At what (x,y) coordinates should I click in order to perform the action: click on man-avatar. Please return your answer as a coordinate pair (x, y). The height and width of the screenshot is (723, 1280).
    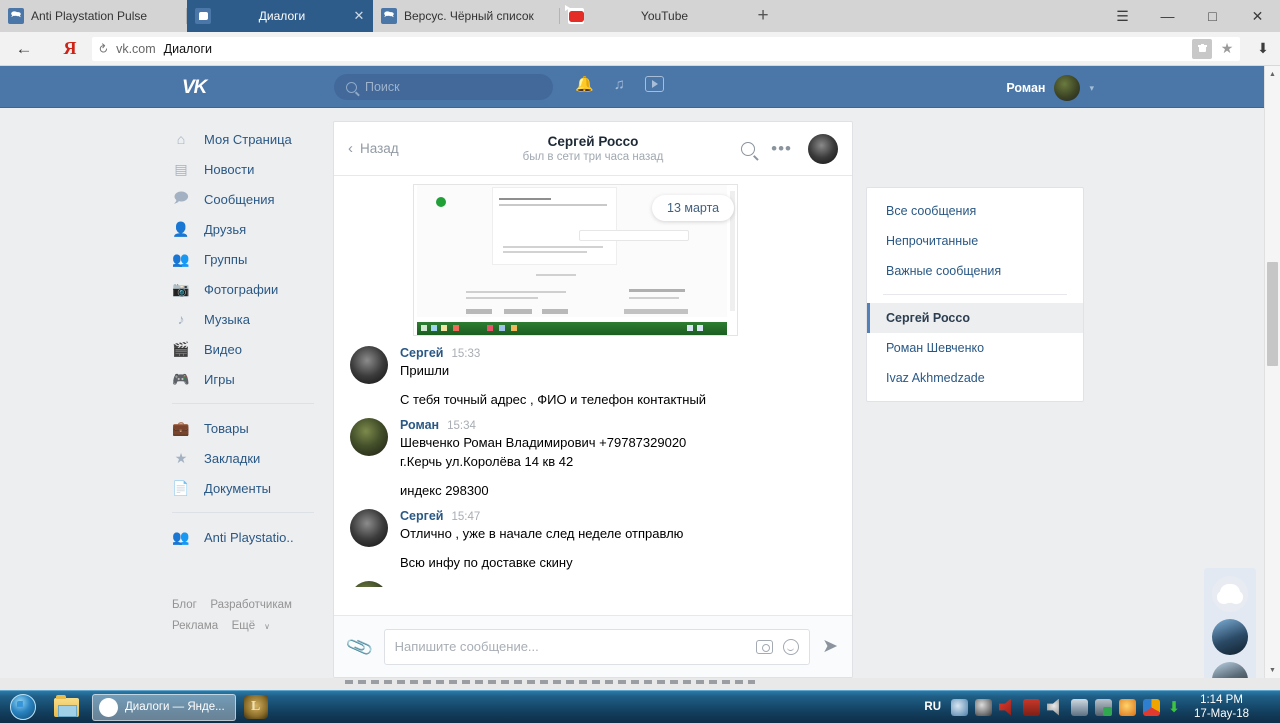
    Looking at the image, I should click on (1230, 670).